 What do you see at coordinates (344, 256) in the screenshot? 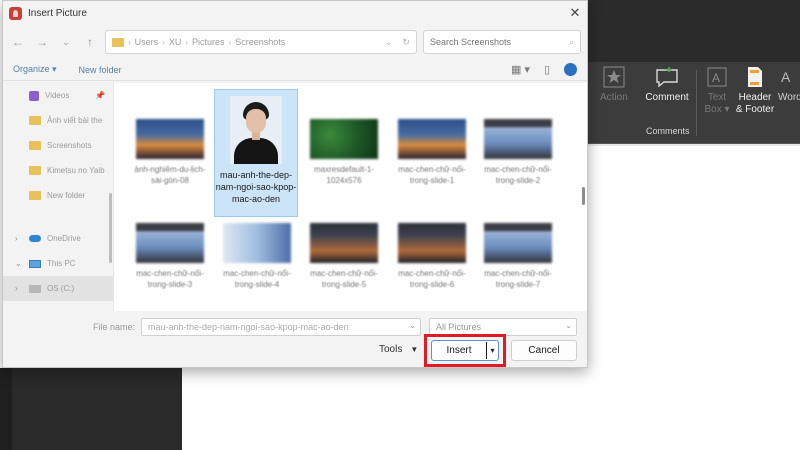
I see `file-item: mac-chen-chữ-nổi-trong-slide-5` at bounding box center [344, 256].